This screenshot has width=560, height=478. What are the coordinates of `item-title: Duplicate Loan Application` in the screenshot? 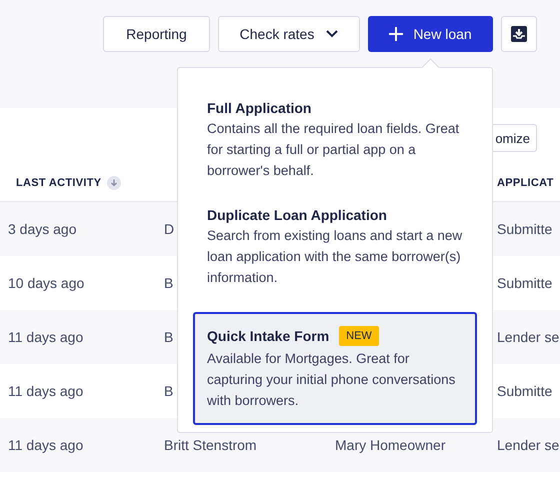 It's located at (297, 215).